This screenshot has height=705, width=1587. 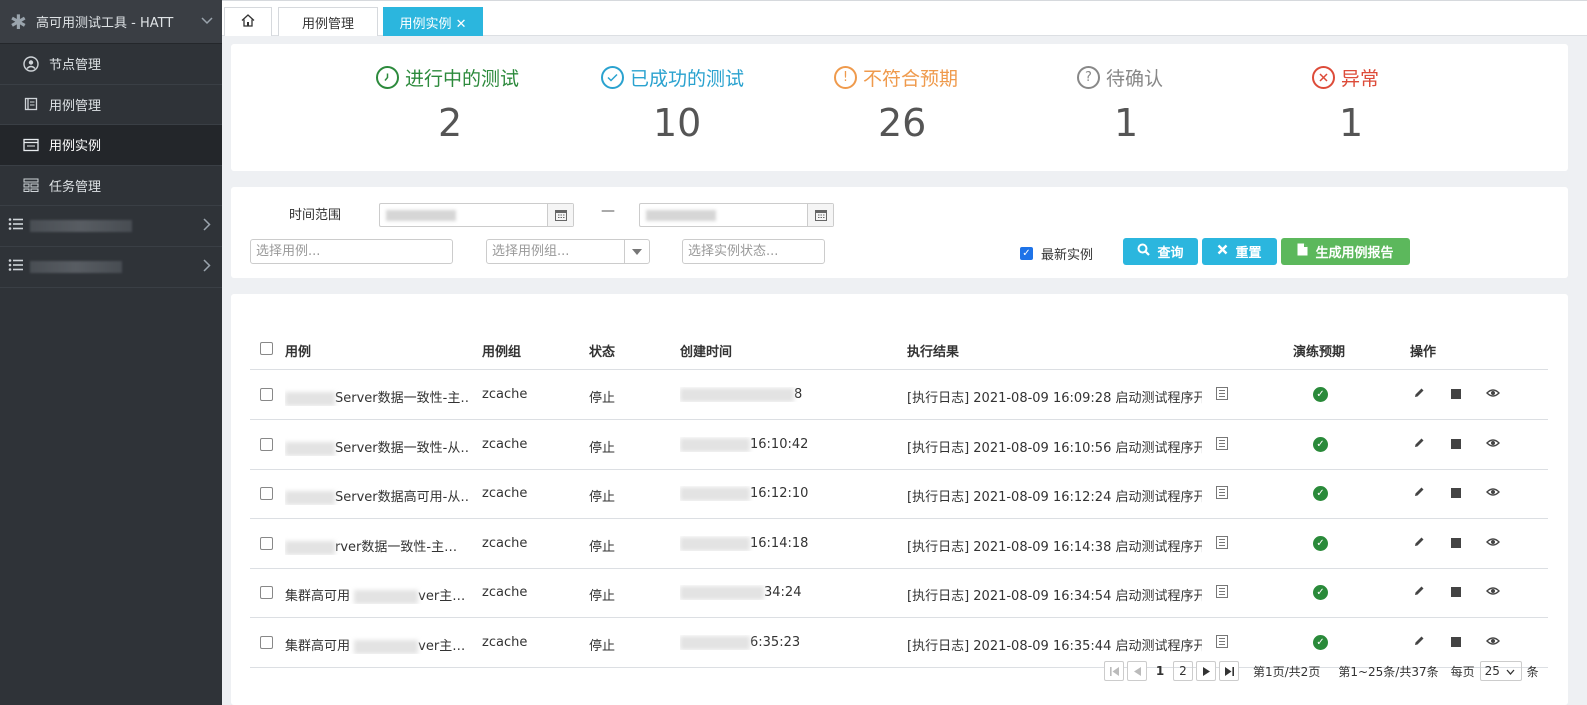 I want to click on col-status: 状态, so click(x=602, y=350).